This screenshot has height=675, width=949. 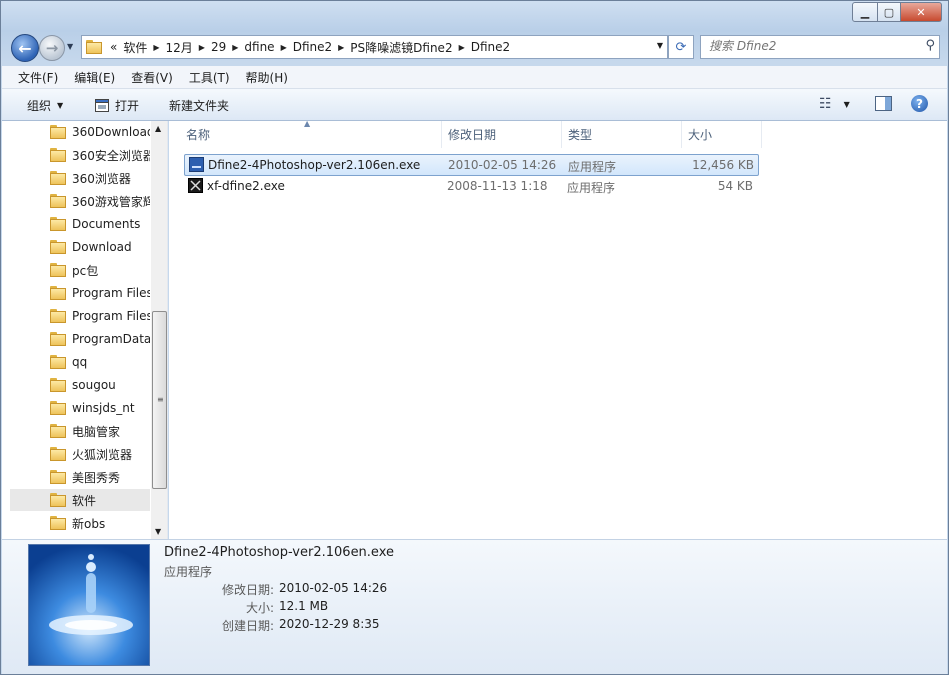 What do you see at coordinates (307, 123) in the screenshot?
I see `sort-ascending-icon: ▲` at bounding box center [307, 123].